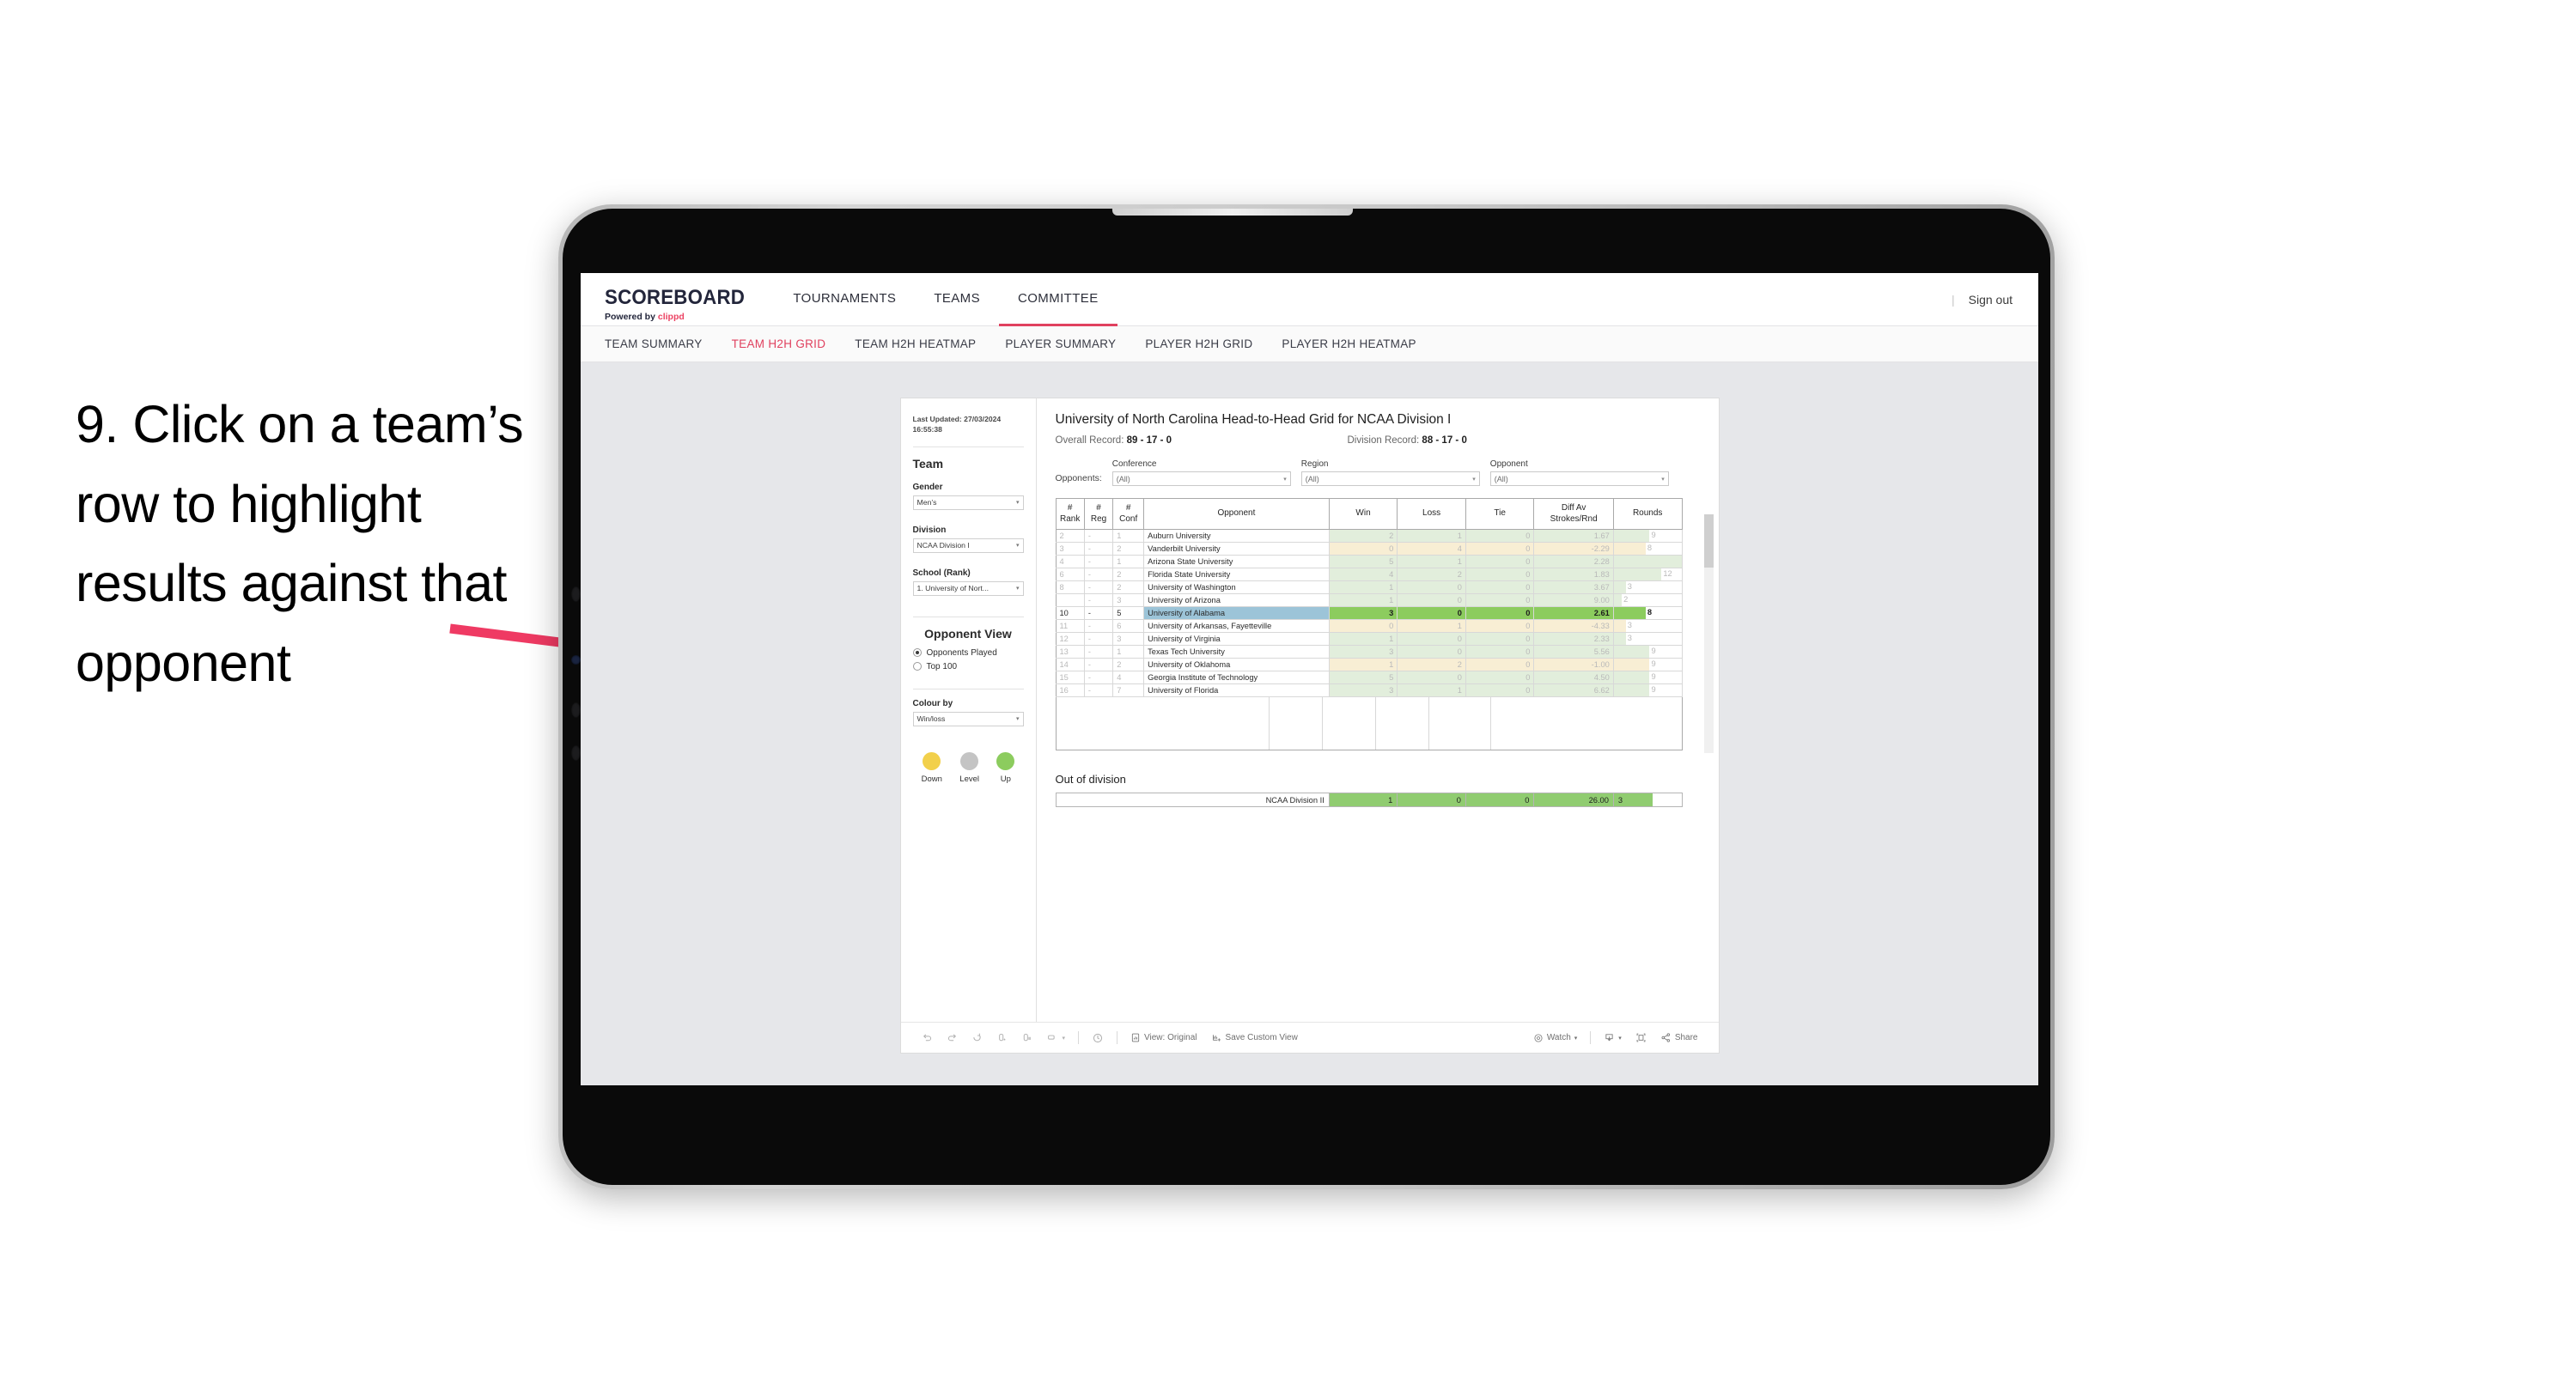 Image resolution: width=2576 pixels, height=1385 pixels. I want to click on subnav-item-player-summary: PLAYER SUMMARY, so click(1060, 343).